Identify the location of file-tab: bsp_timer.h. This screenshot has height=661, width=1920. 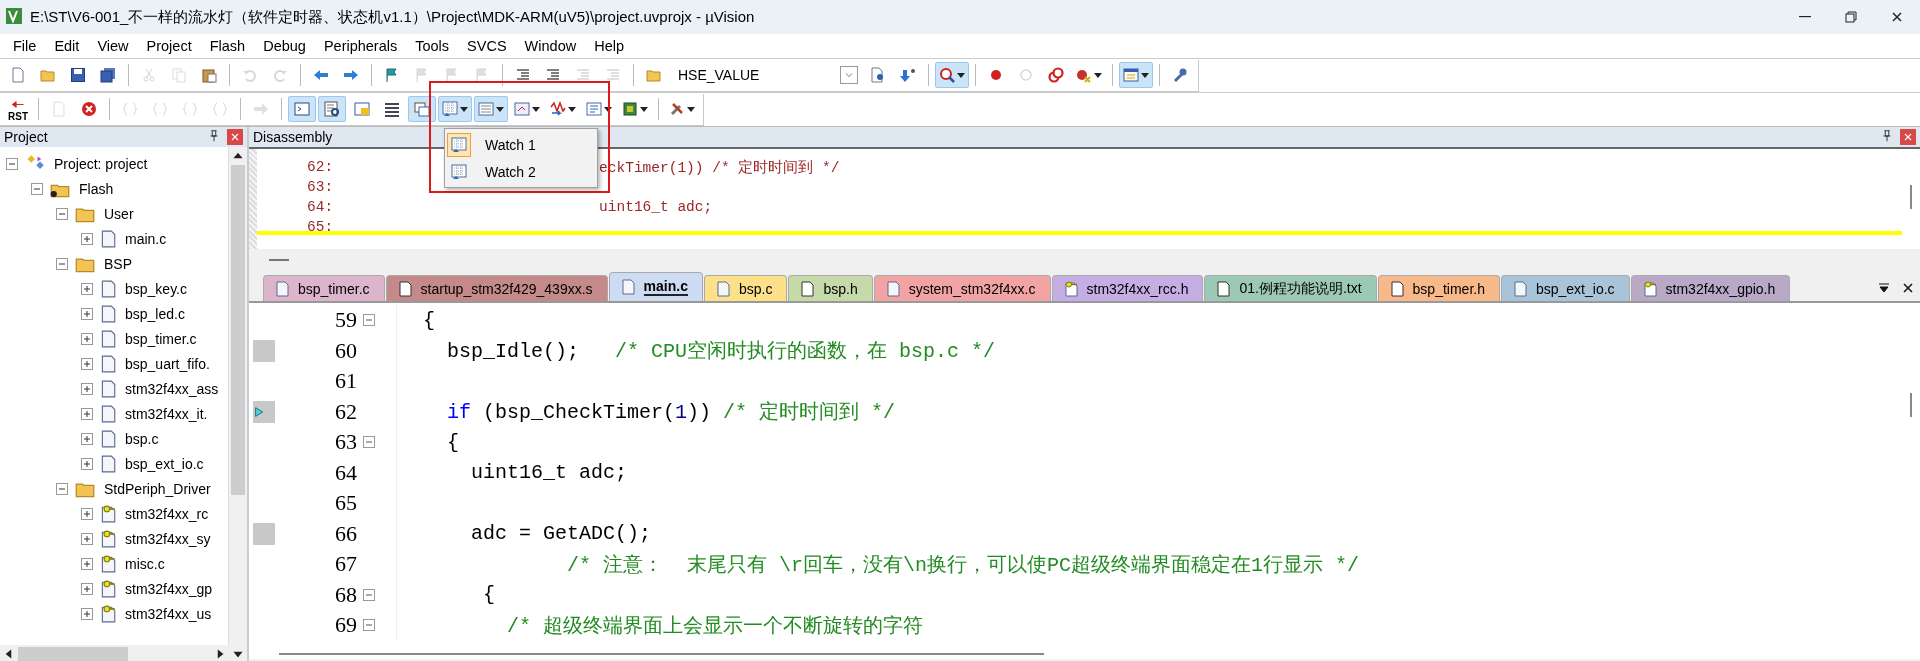
(1438, 288).